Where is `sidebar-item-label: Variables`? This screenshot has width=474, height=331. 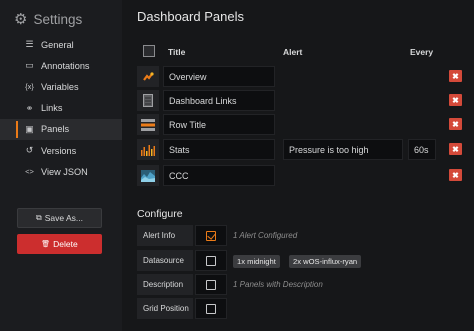
sidebar-item-label: Variables is located at coordinates (60, 86).